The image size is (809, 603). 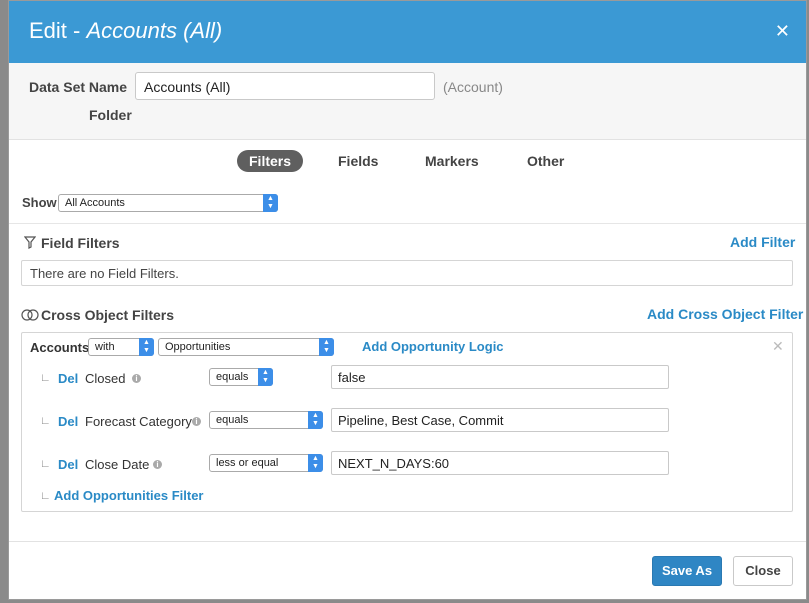 I want to click on footer-divider, so click(x=407, y=541).